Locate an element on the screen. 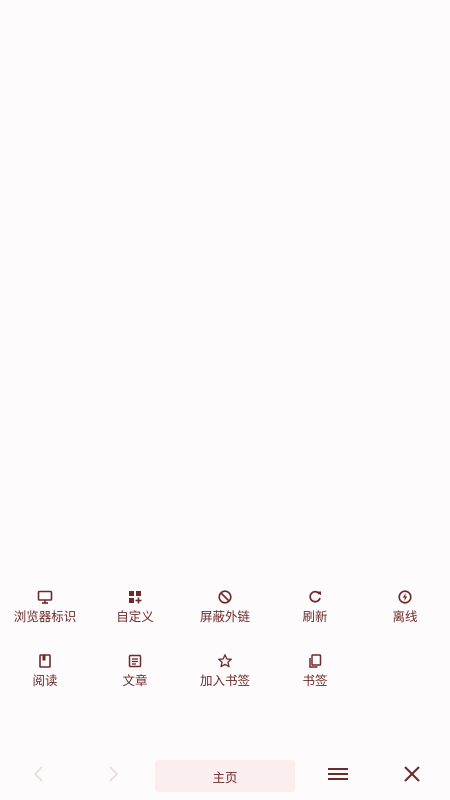 This screenshot has height=800, width=450. forward-button is located at coordinates (113, 776).